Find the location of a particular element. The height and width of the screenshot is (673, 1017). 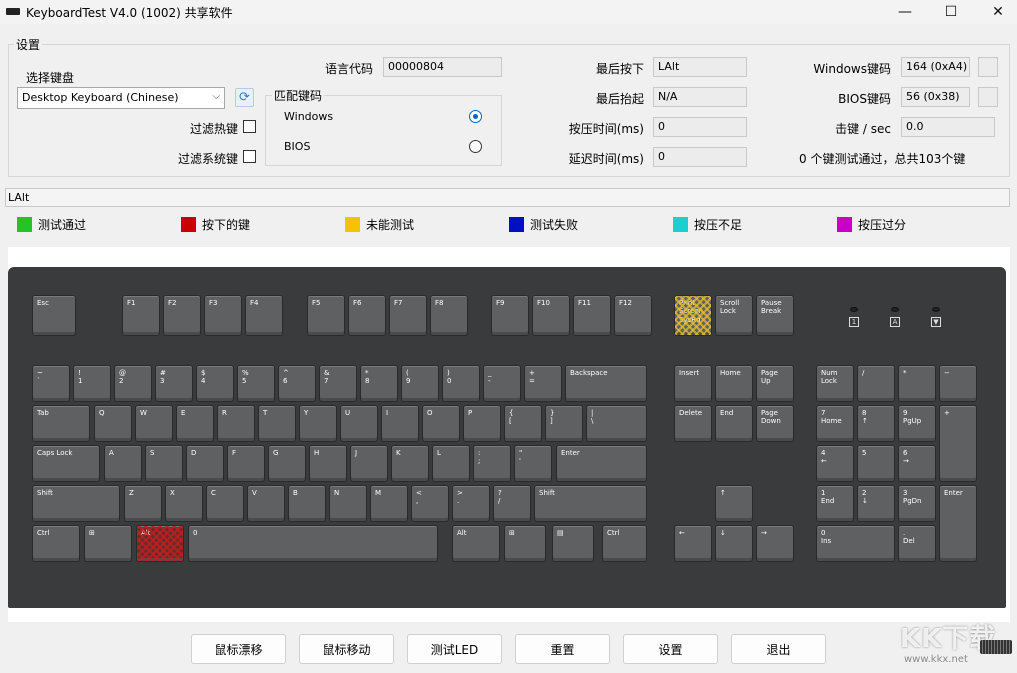

key-o: O is located at coordinates (441, 423).